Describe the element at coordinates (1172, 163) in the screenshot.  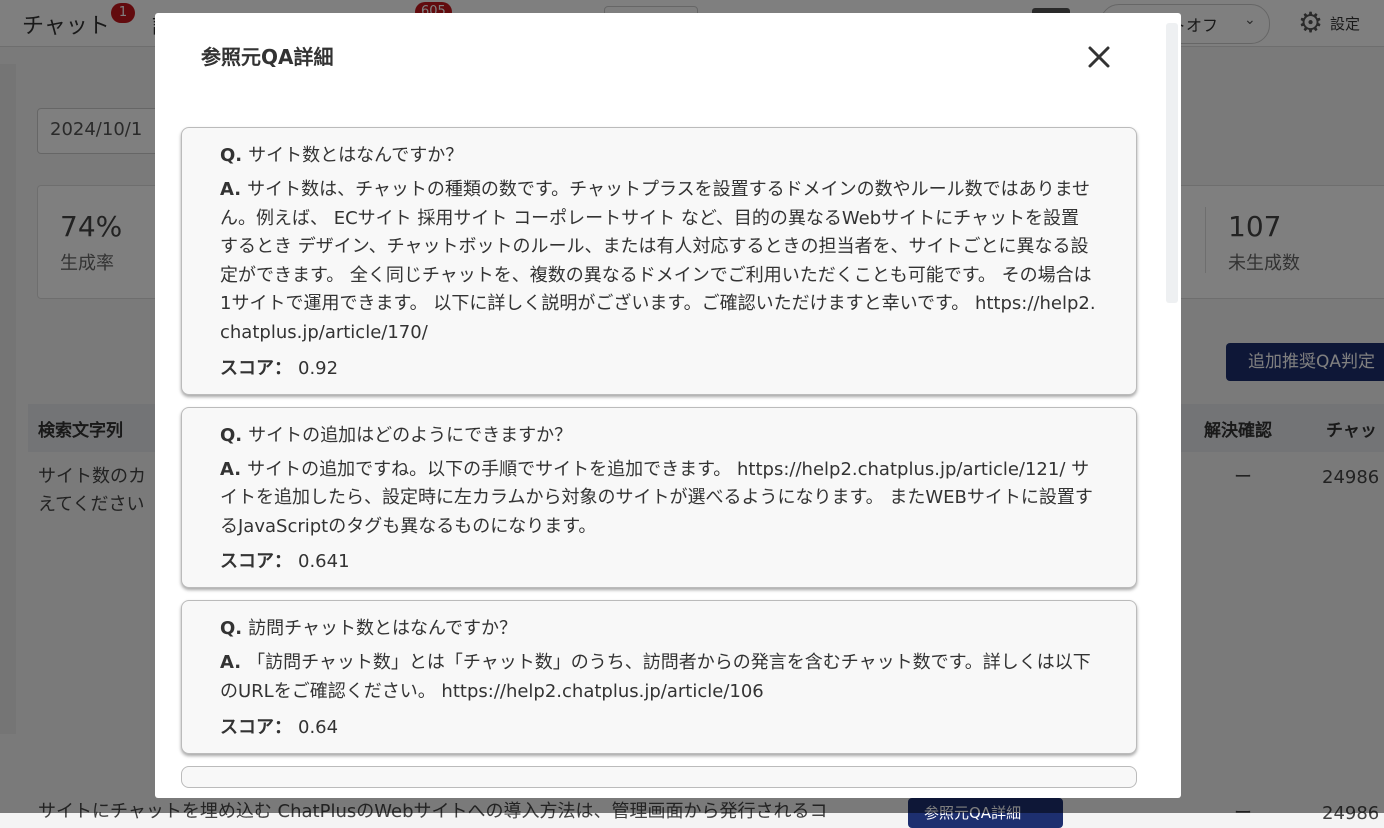
I see `modal-scrollbar` at that location.